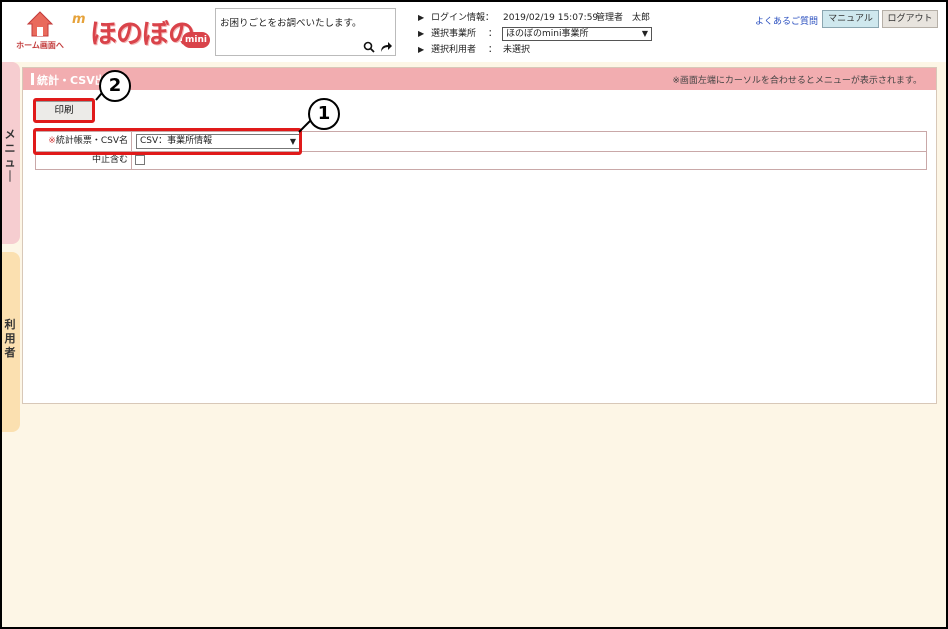  Describe the element at coordinates (10, 338) in the screenshot. I see `side-user-label: 利用者` at that location.